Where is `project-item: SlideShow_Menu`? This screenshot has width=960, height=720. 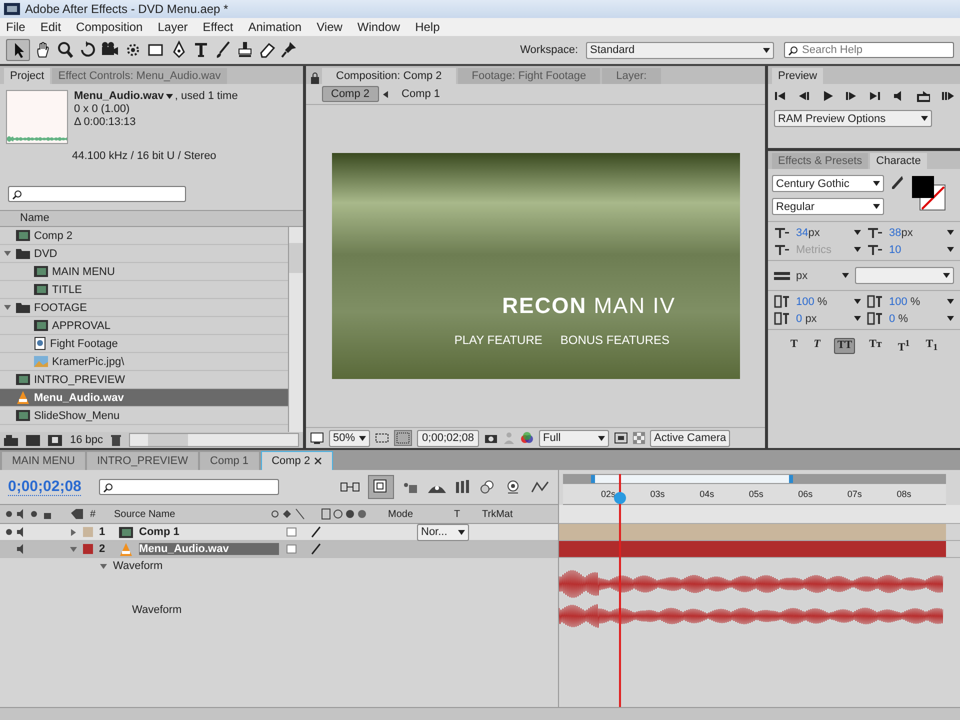 project-item: SlideShow_Menu is located at coordinates (144, 416).